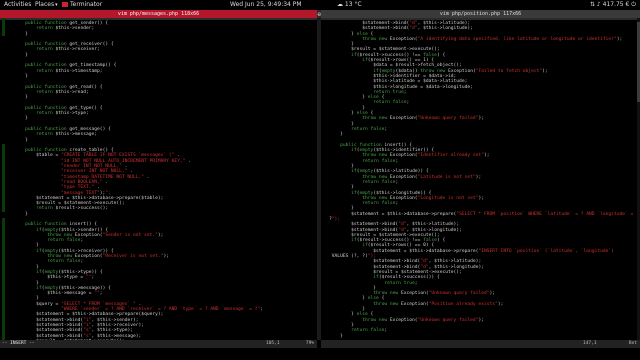 This screenshot has width=640, height=360. I want to click on cursor-position: 105,1, so click(273, 343).